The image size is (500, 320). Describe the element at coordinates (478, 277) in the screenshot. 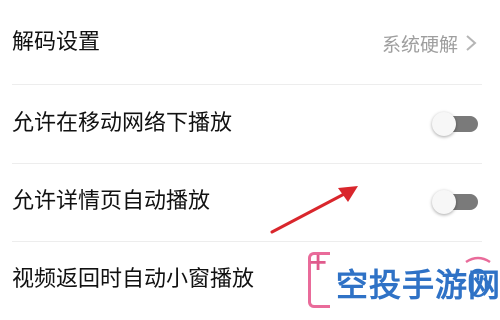

I see `watermark-mouse-icon` at that location.